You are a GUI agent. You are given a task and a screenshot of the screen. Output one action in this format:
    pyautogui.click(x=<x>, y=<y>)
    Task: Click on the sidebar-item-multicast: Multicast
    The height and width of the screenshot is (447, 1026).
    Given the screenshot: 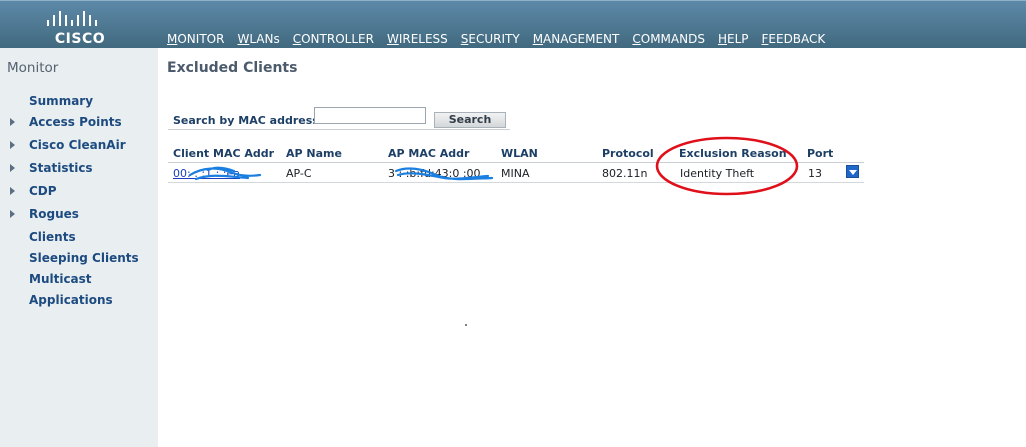 What is the action you would take?
    pyautogui.click(x=51, y=280)
    